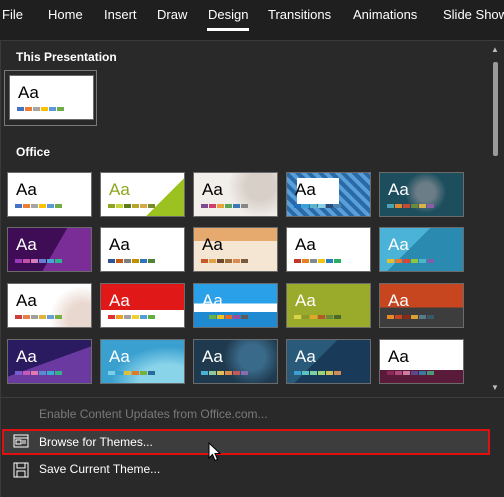  I want to click on mouse-cursor-icon, so click(215, 452).